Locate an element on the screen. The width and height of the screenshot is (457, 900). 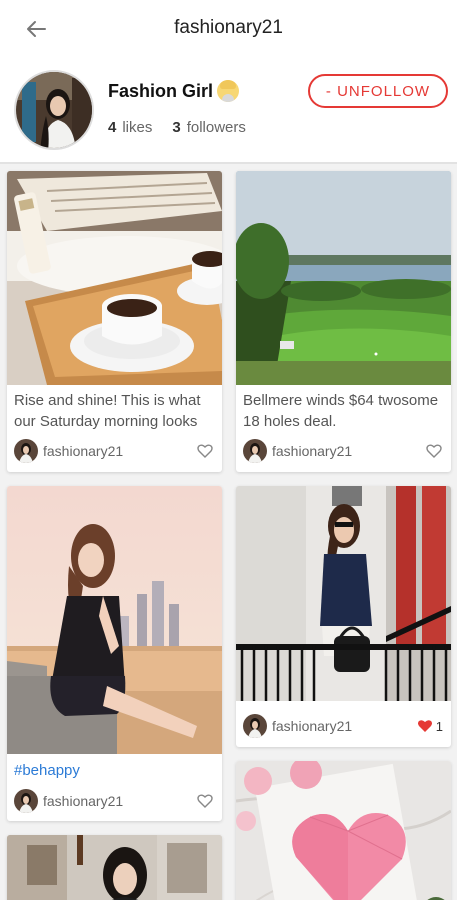
profile-name: Fashion Girl is located at coordinates (174, 91).